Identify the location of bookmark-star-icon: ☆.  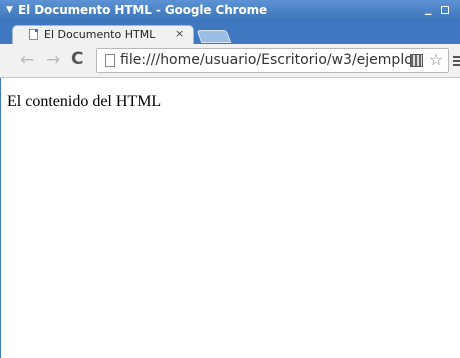
(436, 59).